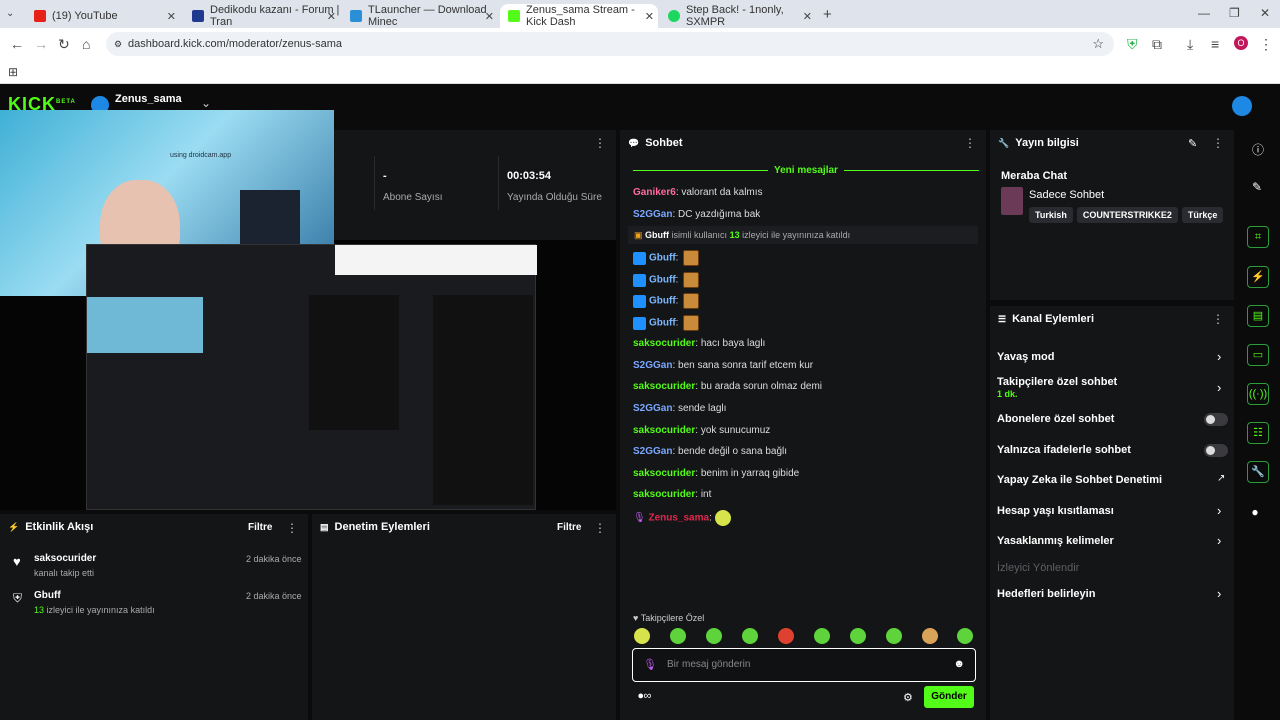 This screenshot has height=720, width=1280. What do you see at coordinates (64, 44) in the screenshot?
I see `reload-icon: ↻` at bounding box center [64, 44].